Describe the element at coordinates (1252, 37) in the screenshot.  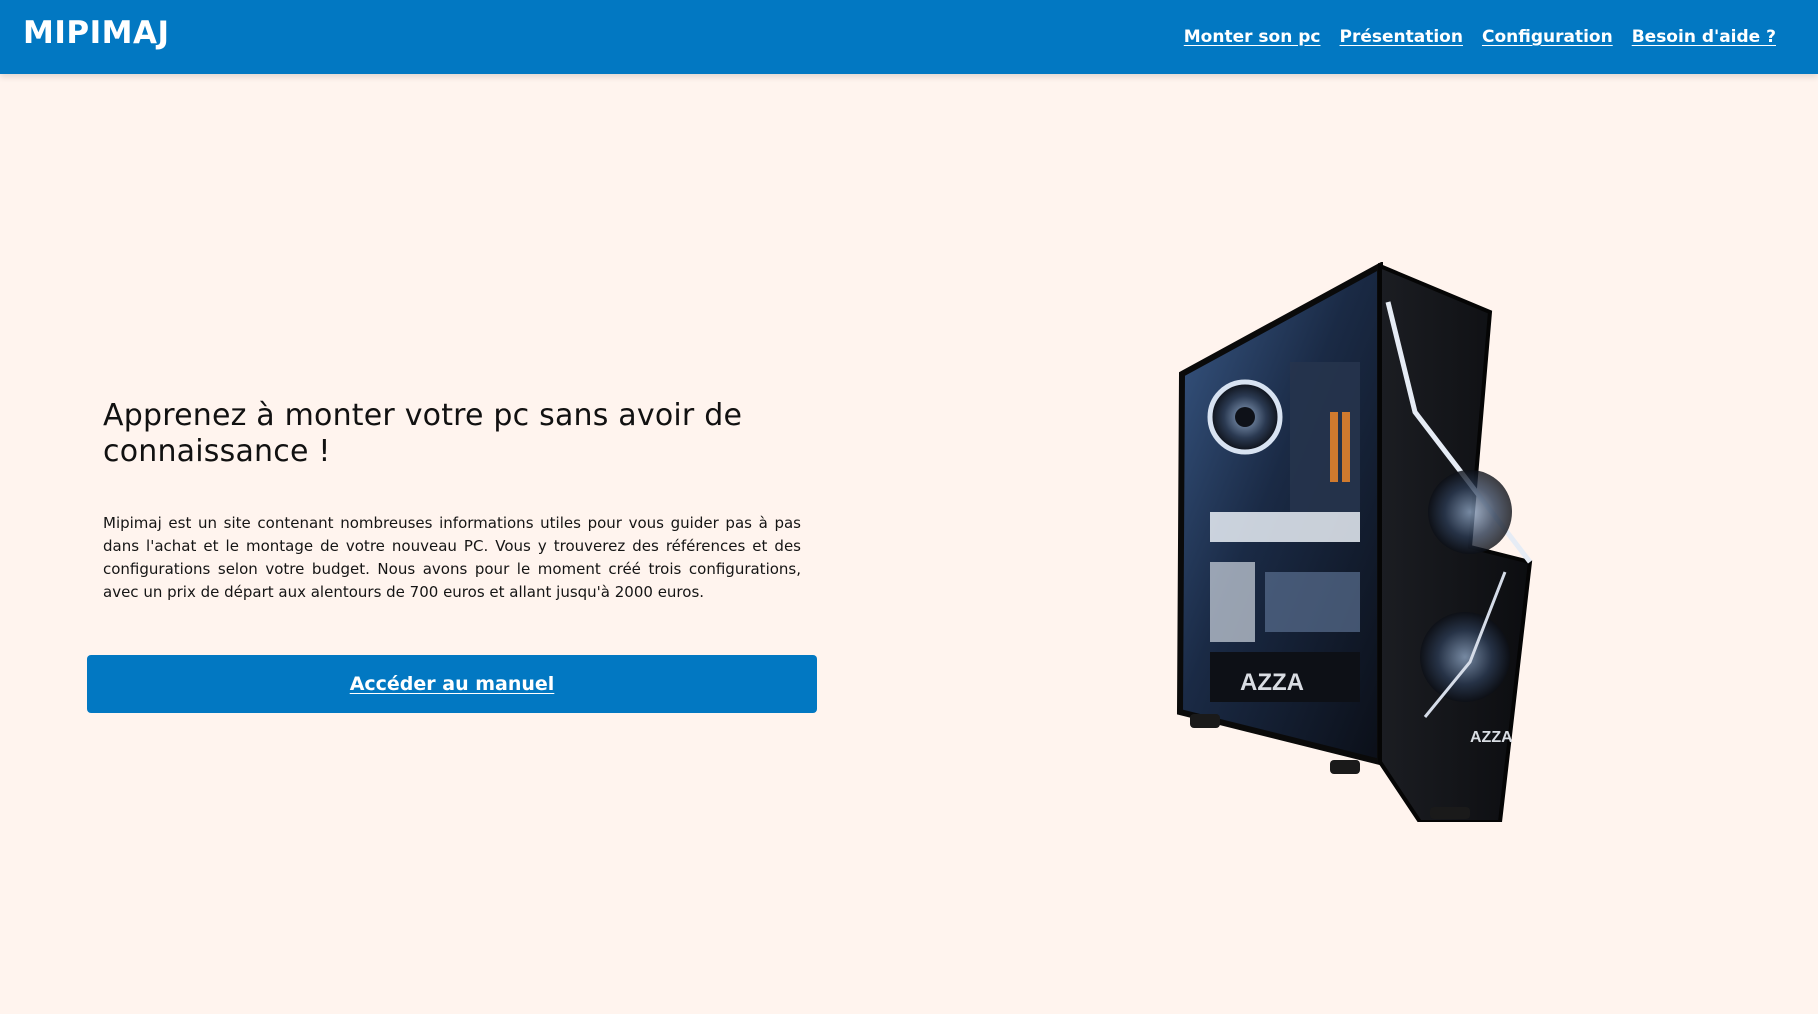
I see `nav-link-monter-son-pc: Monter son pc` at that location.